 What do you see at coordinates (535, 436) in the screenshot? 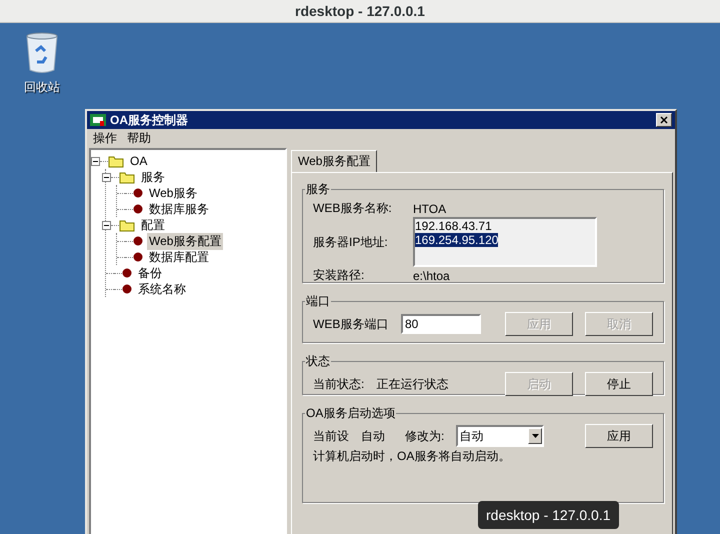
I see `dropdown-arrow-icon` at bounding box center [535, 436].